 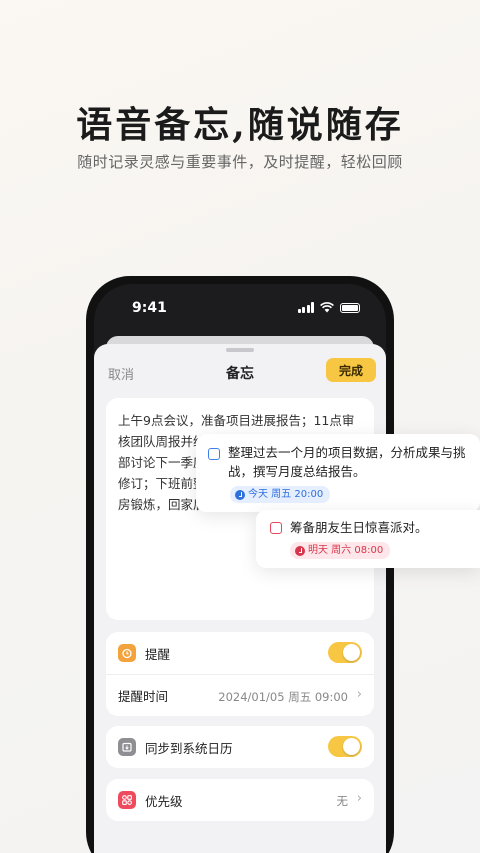 I want to click on reminder-group: 提醒 提醒时间 2024/01/05 周五 09:00 ›, so click(x=240, y=674).